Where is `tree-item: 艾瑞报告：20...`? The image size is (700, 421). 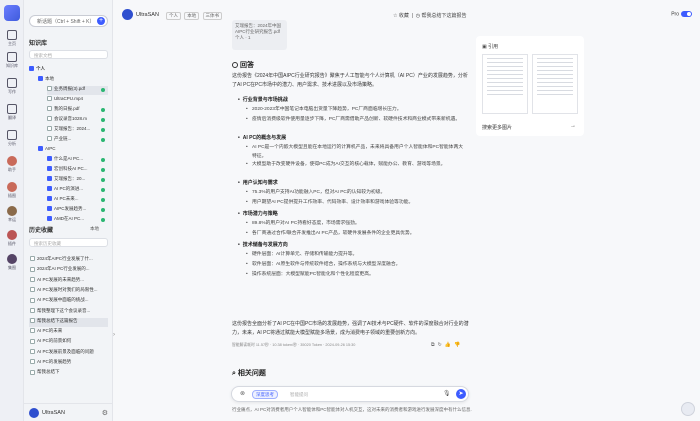 tree-item: 艾瑞报告：20... is located at coordinates (77, 180).